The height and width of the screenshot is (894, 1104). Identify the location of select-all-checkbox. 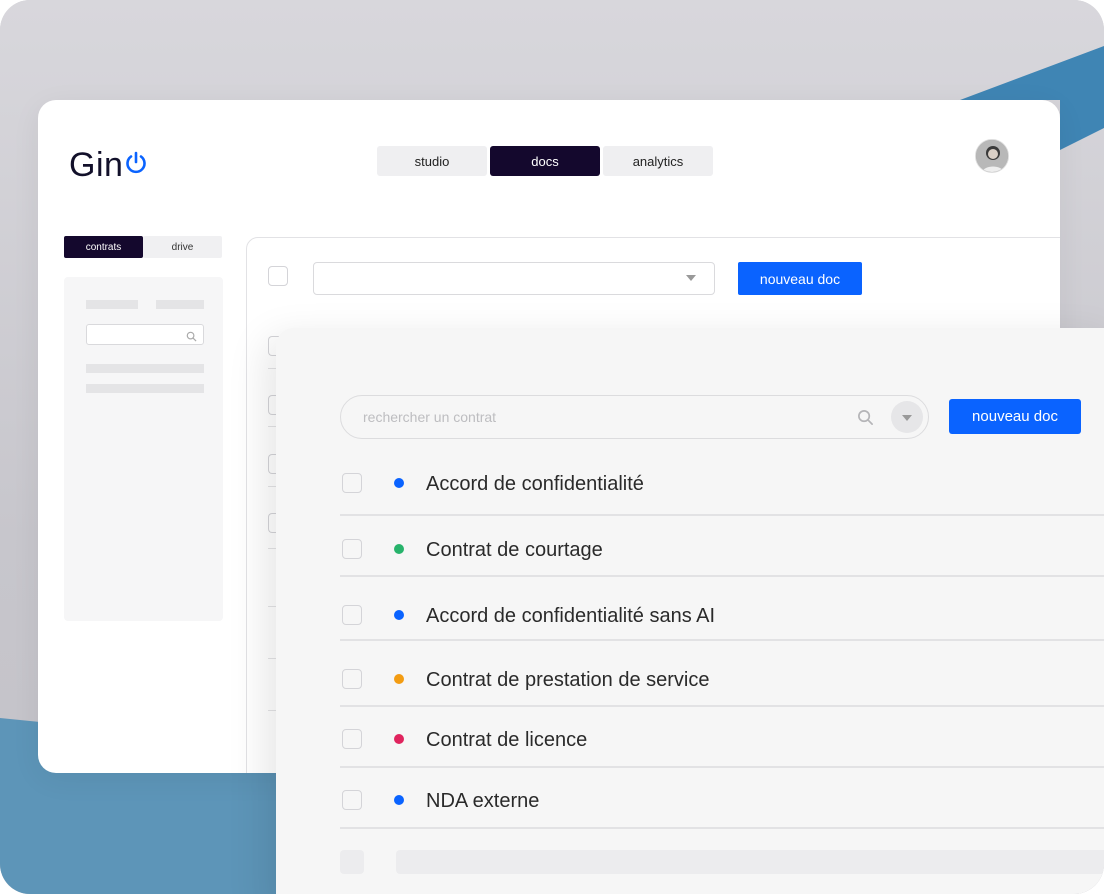
(278, 276).